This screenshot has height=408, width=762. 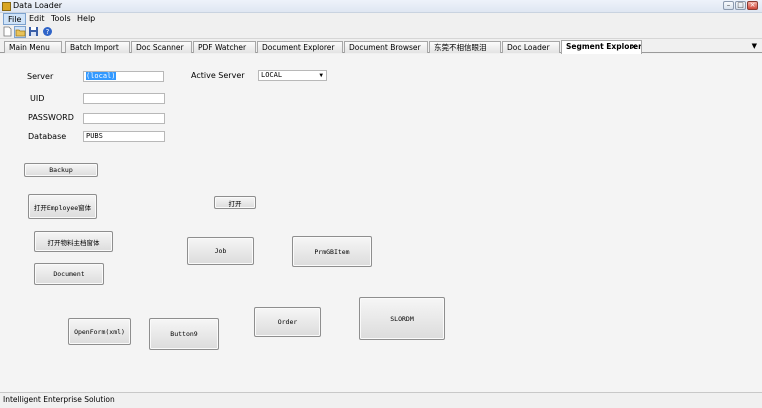 I want to click on button9: Button9, so click(x=184, y=334).